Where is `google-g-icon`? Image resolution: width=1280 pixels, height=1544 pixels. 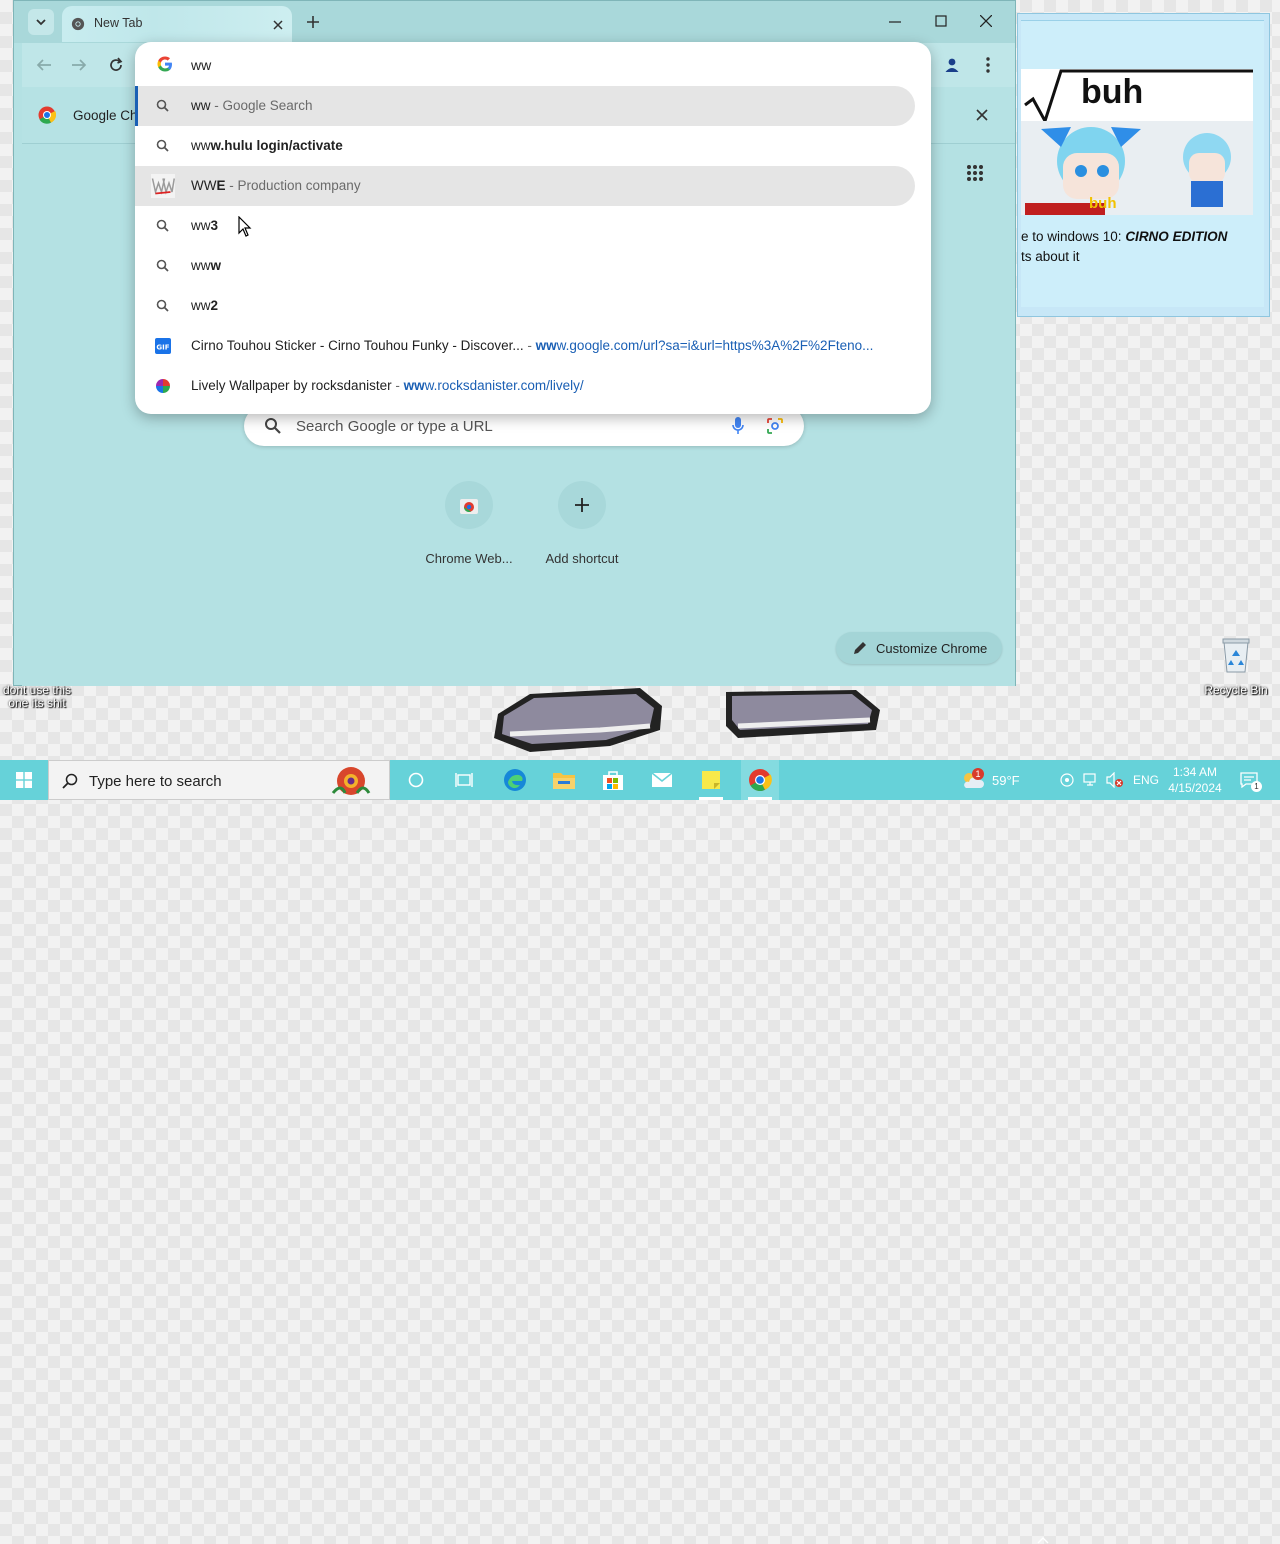
google-g-icon is located at coordinates (164, 64).